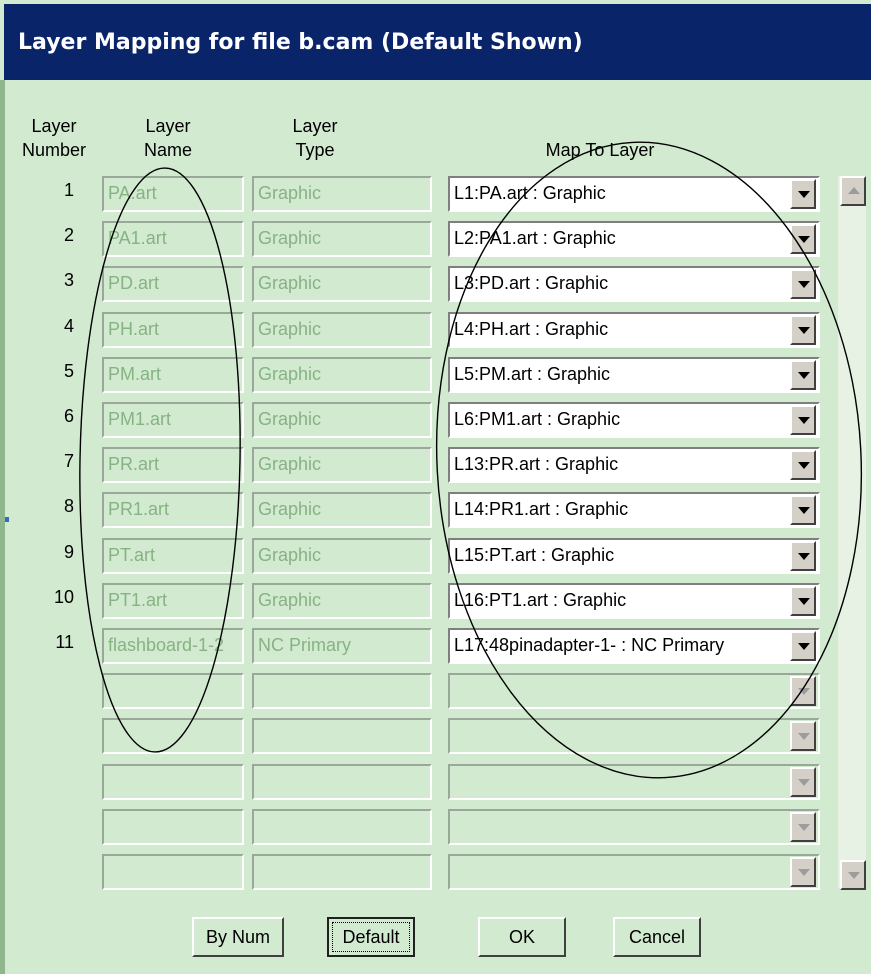 This screenshot has width=871, height=974. I want to click on layer-name-field: flashboard-1-2, so click(173, 646).